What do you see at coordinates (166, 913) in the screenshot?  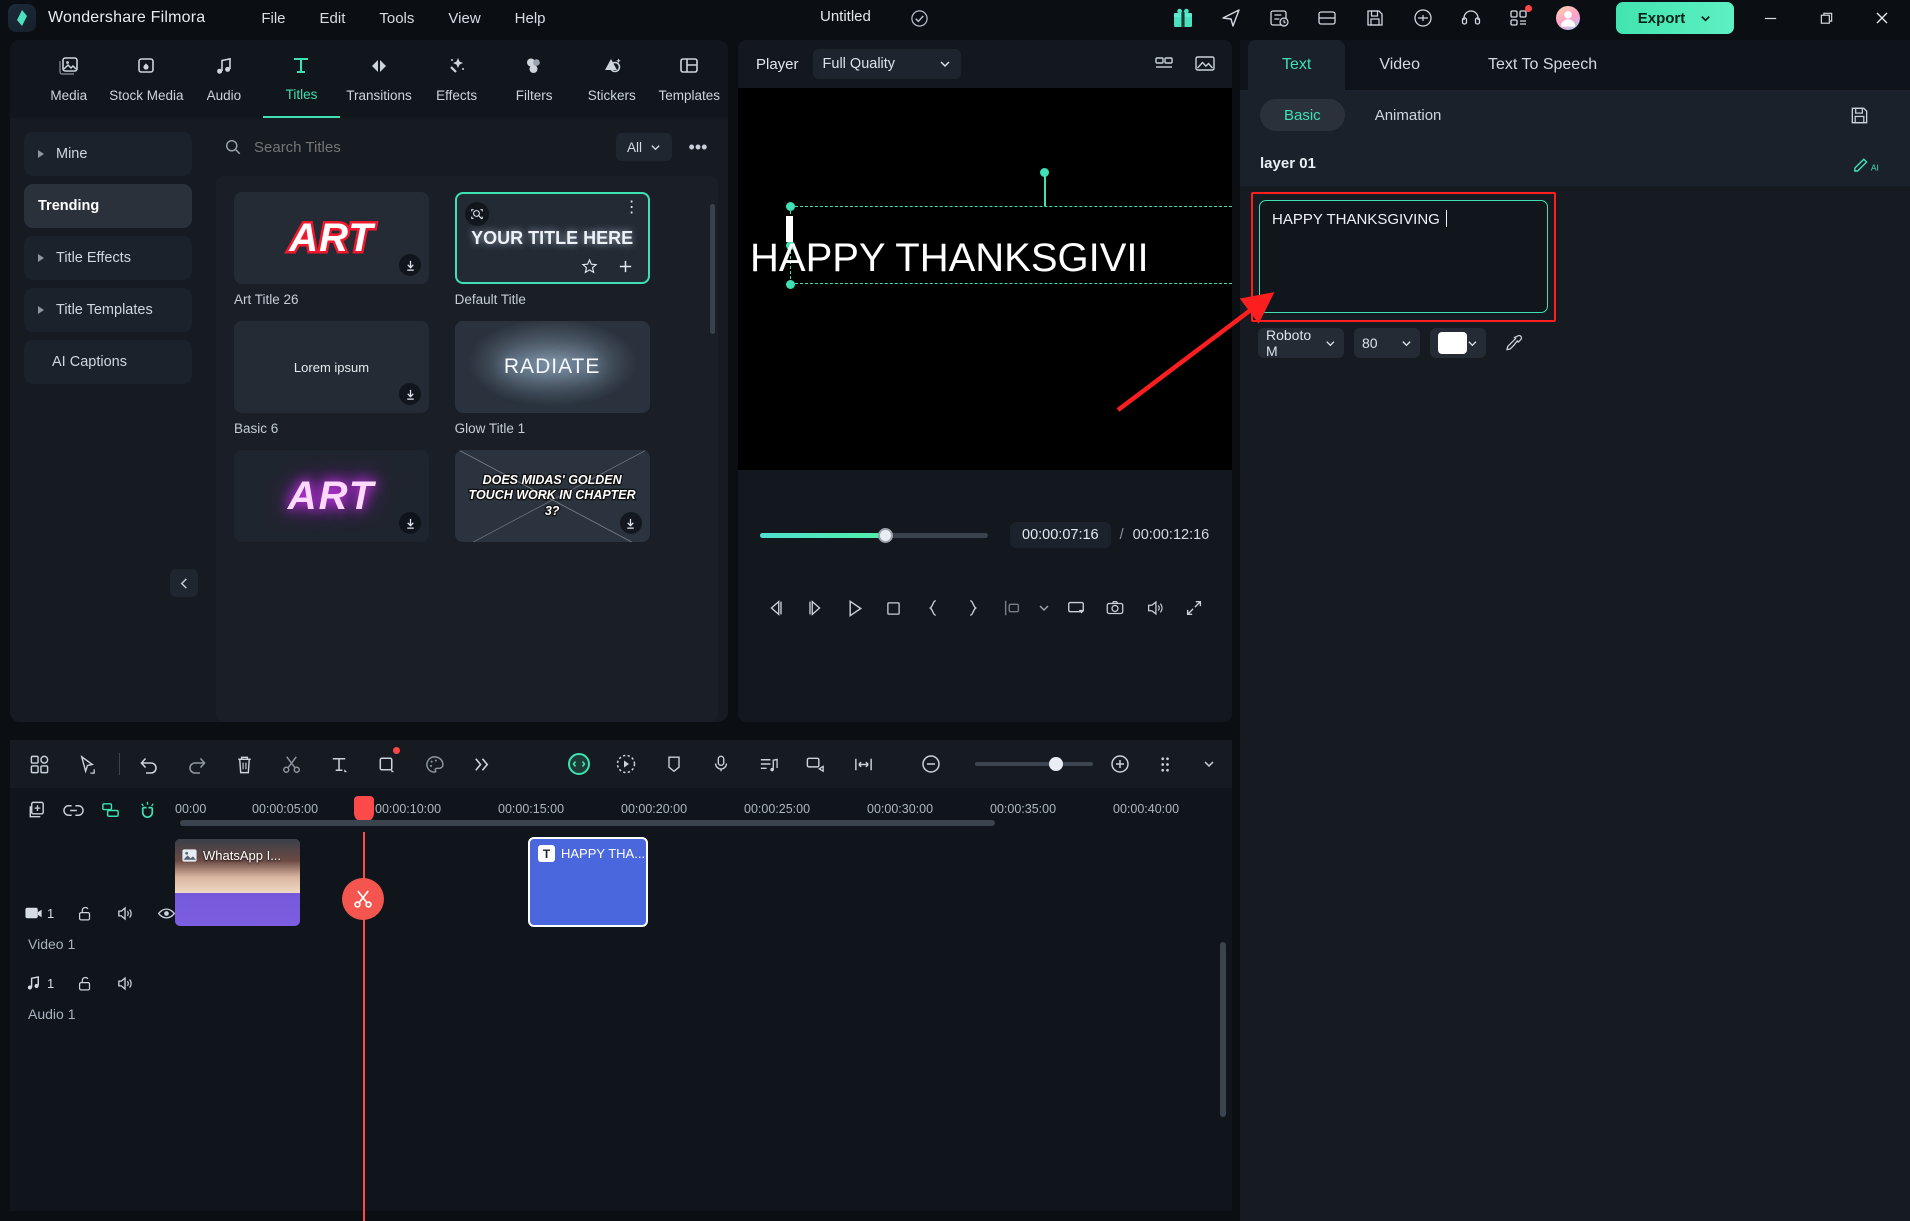 I see `eye-icon` at bounding box center [166, 913].